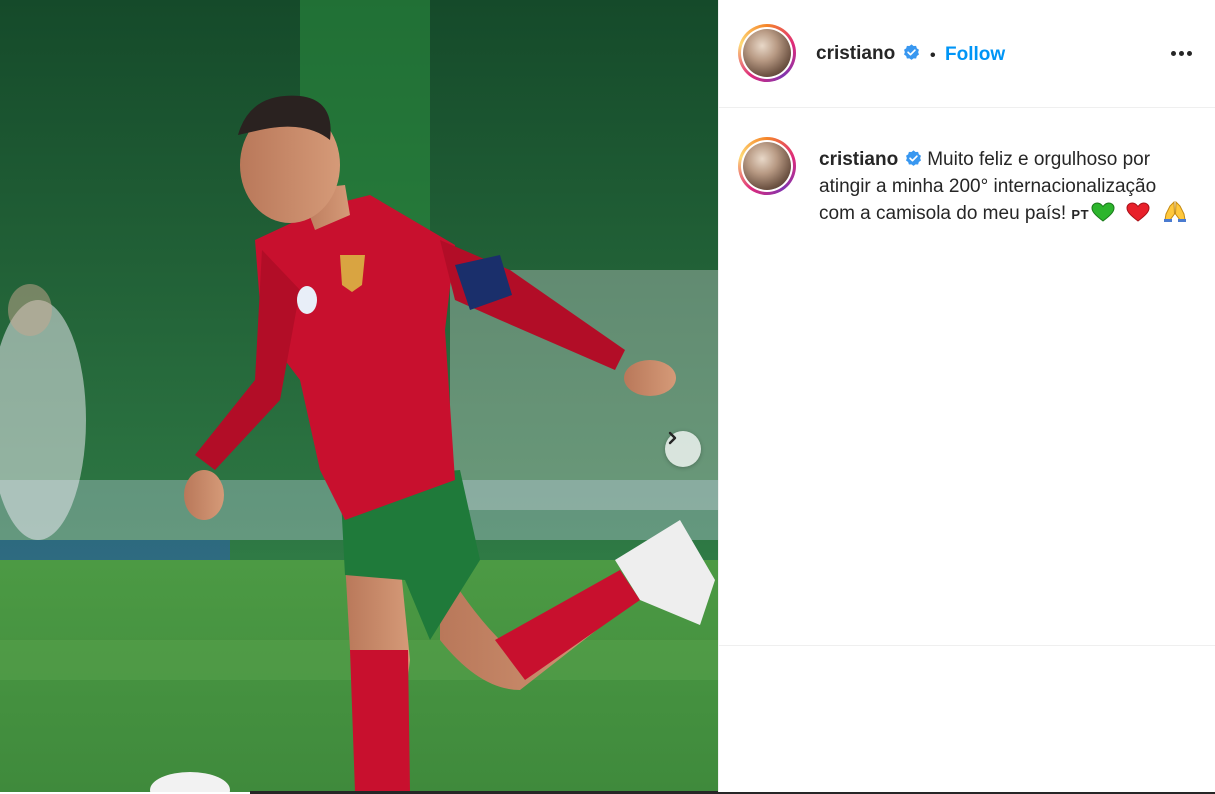 The height and width of the screenshot is (794, 1215). What do you see at coordinates (683, 449) in the screenshot?
I see `carousel-next-button` at bounding box center [683, 449].